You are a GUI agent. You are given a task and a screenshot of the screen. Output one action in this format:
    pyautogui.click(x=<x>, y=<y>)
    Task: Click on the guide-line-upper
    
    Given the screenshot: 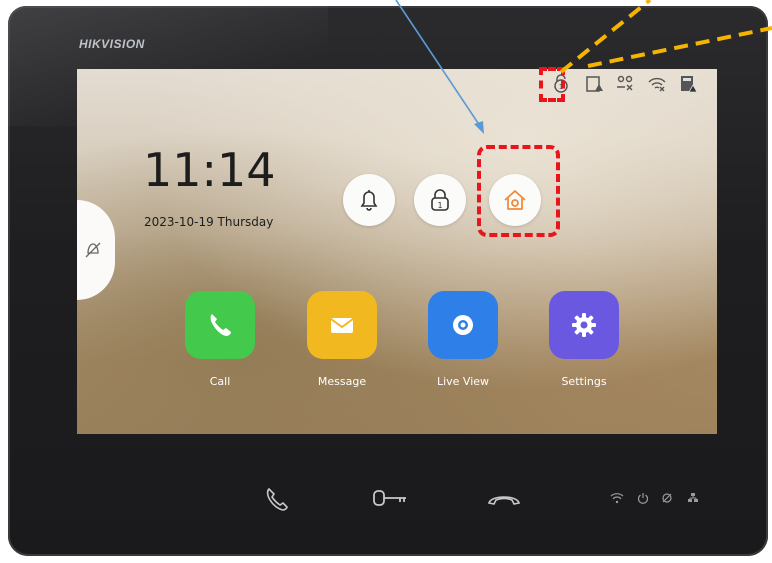 What is the action you would take?
    pyautogui.click(x=605, y=37)
    